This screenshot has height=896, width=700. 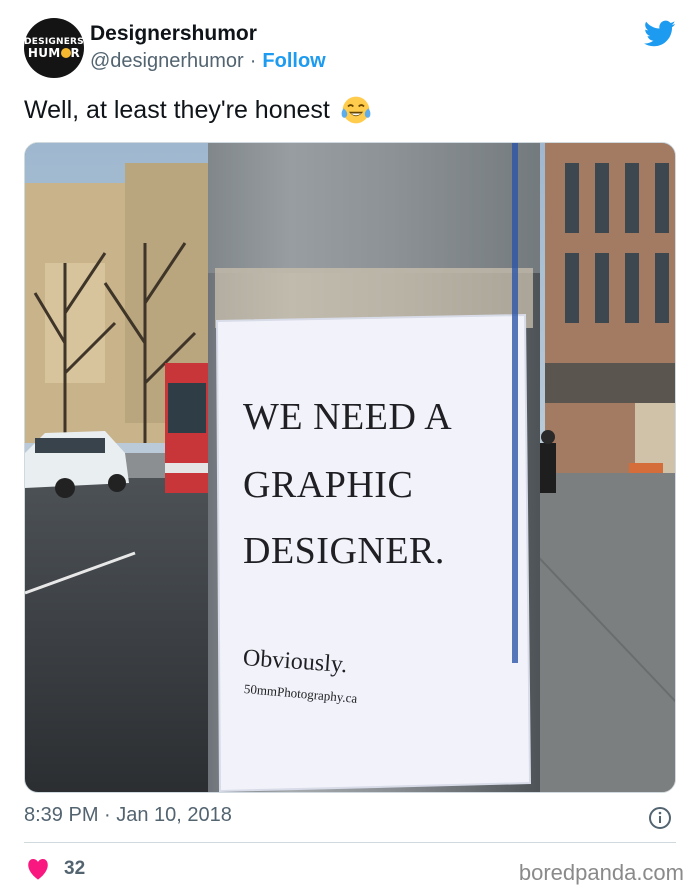 I want to click on like-count: 32, so click(x=74, y=869).